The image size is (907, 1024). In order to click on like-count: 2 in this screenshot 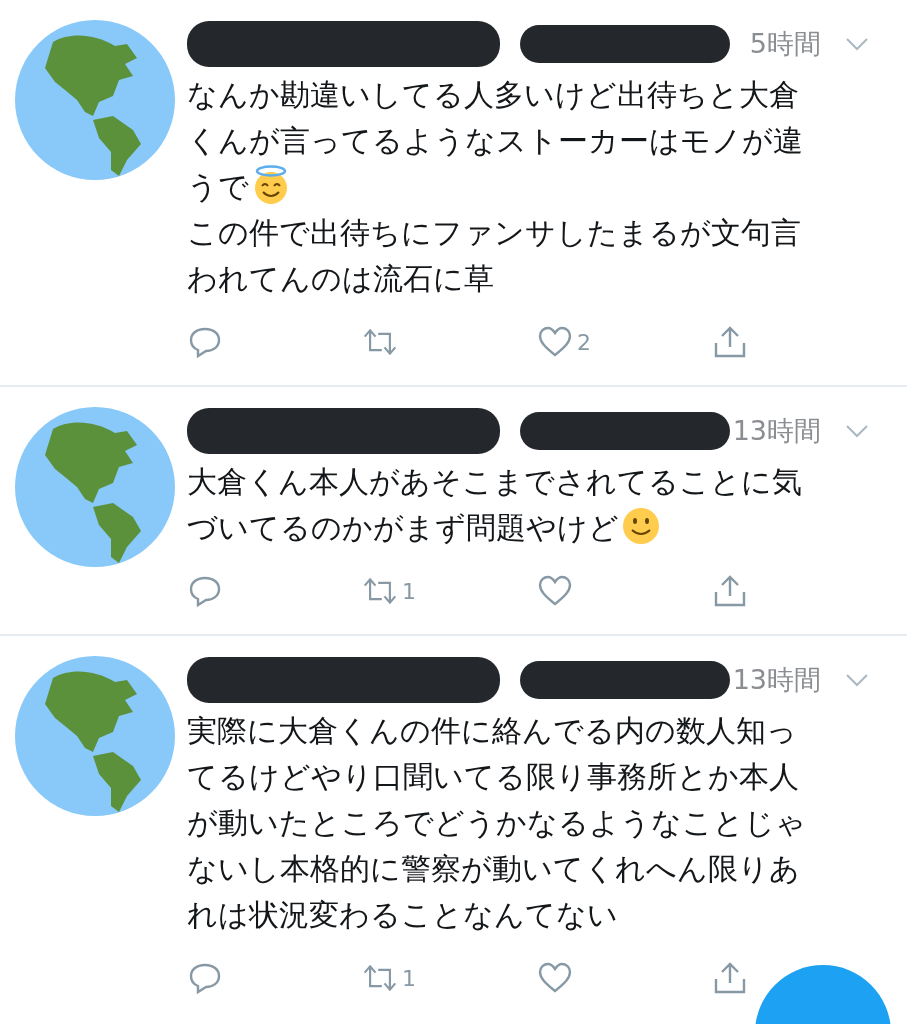, I will do `click(584, 342)`.